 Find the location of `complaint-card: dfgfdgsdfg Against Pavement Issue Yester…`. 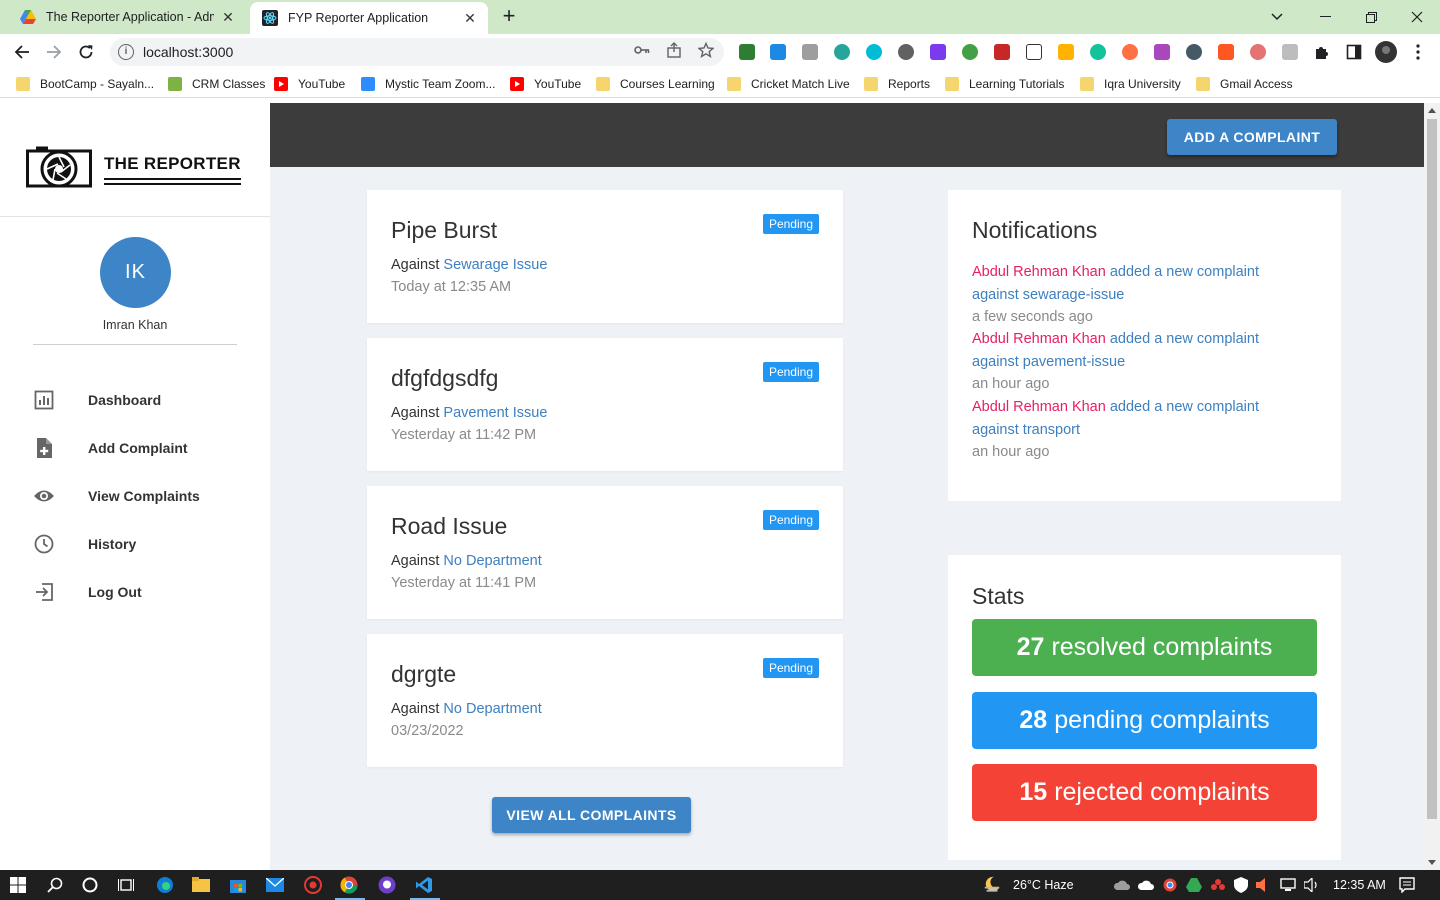

complaint-card: dfgfdgsdfg Against Pavement Issue Yester… is located at coordinates (605, 404).